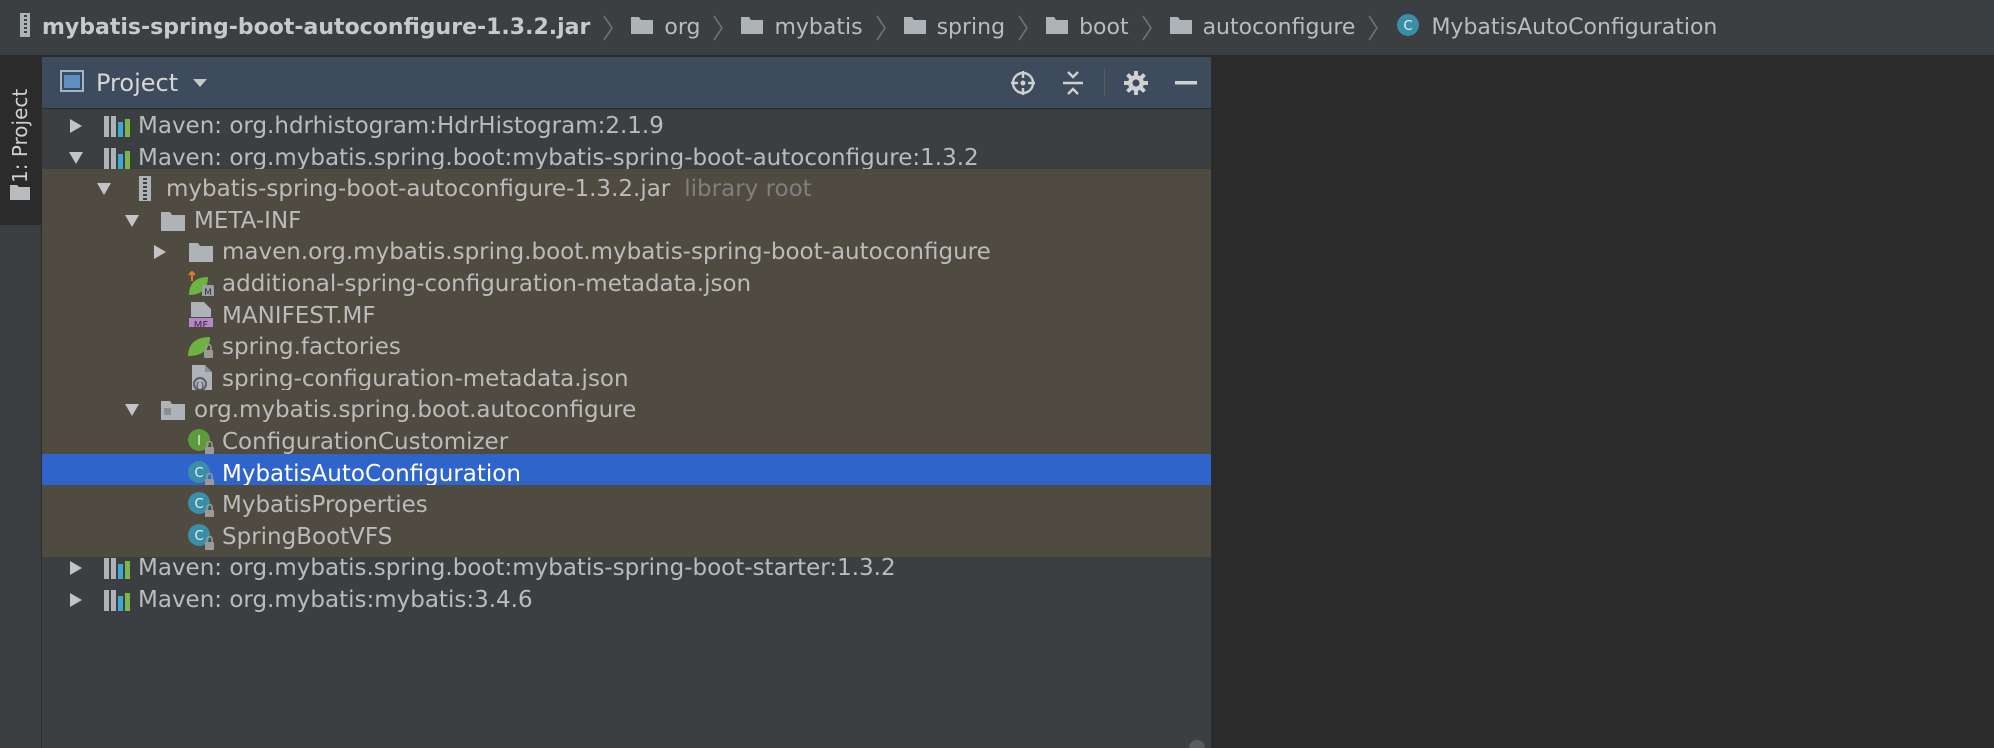 This screenshot has width=1994, height=748. Describe the element at coordinates (307, 536) in the screenshot. I see `tree-node-label: SpringBootVFS` at that location.